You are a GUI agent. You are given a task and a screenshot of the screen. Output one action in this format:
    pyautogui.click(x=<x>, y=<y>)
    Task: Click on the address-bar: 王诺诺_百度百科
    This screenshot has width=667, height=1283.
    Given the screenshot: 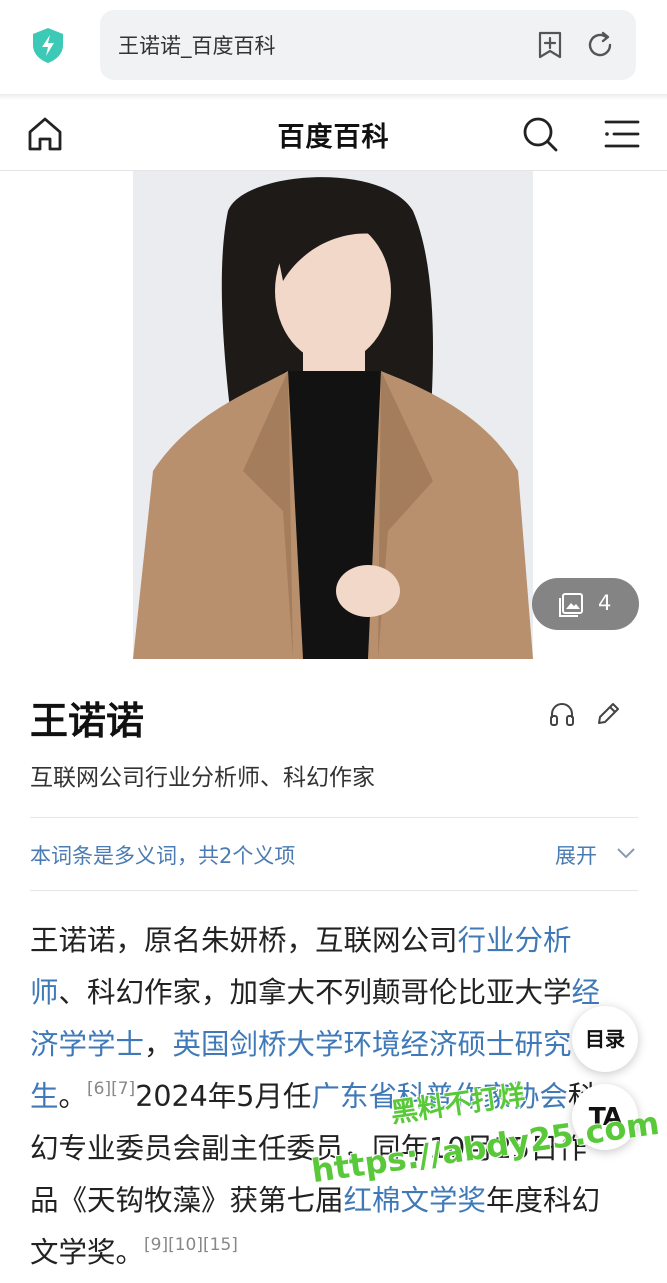 What is the action you would take?
    pyautogui.click(x=368, y=45)
    